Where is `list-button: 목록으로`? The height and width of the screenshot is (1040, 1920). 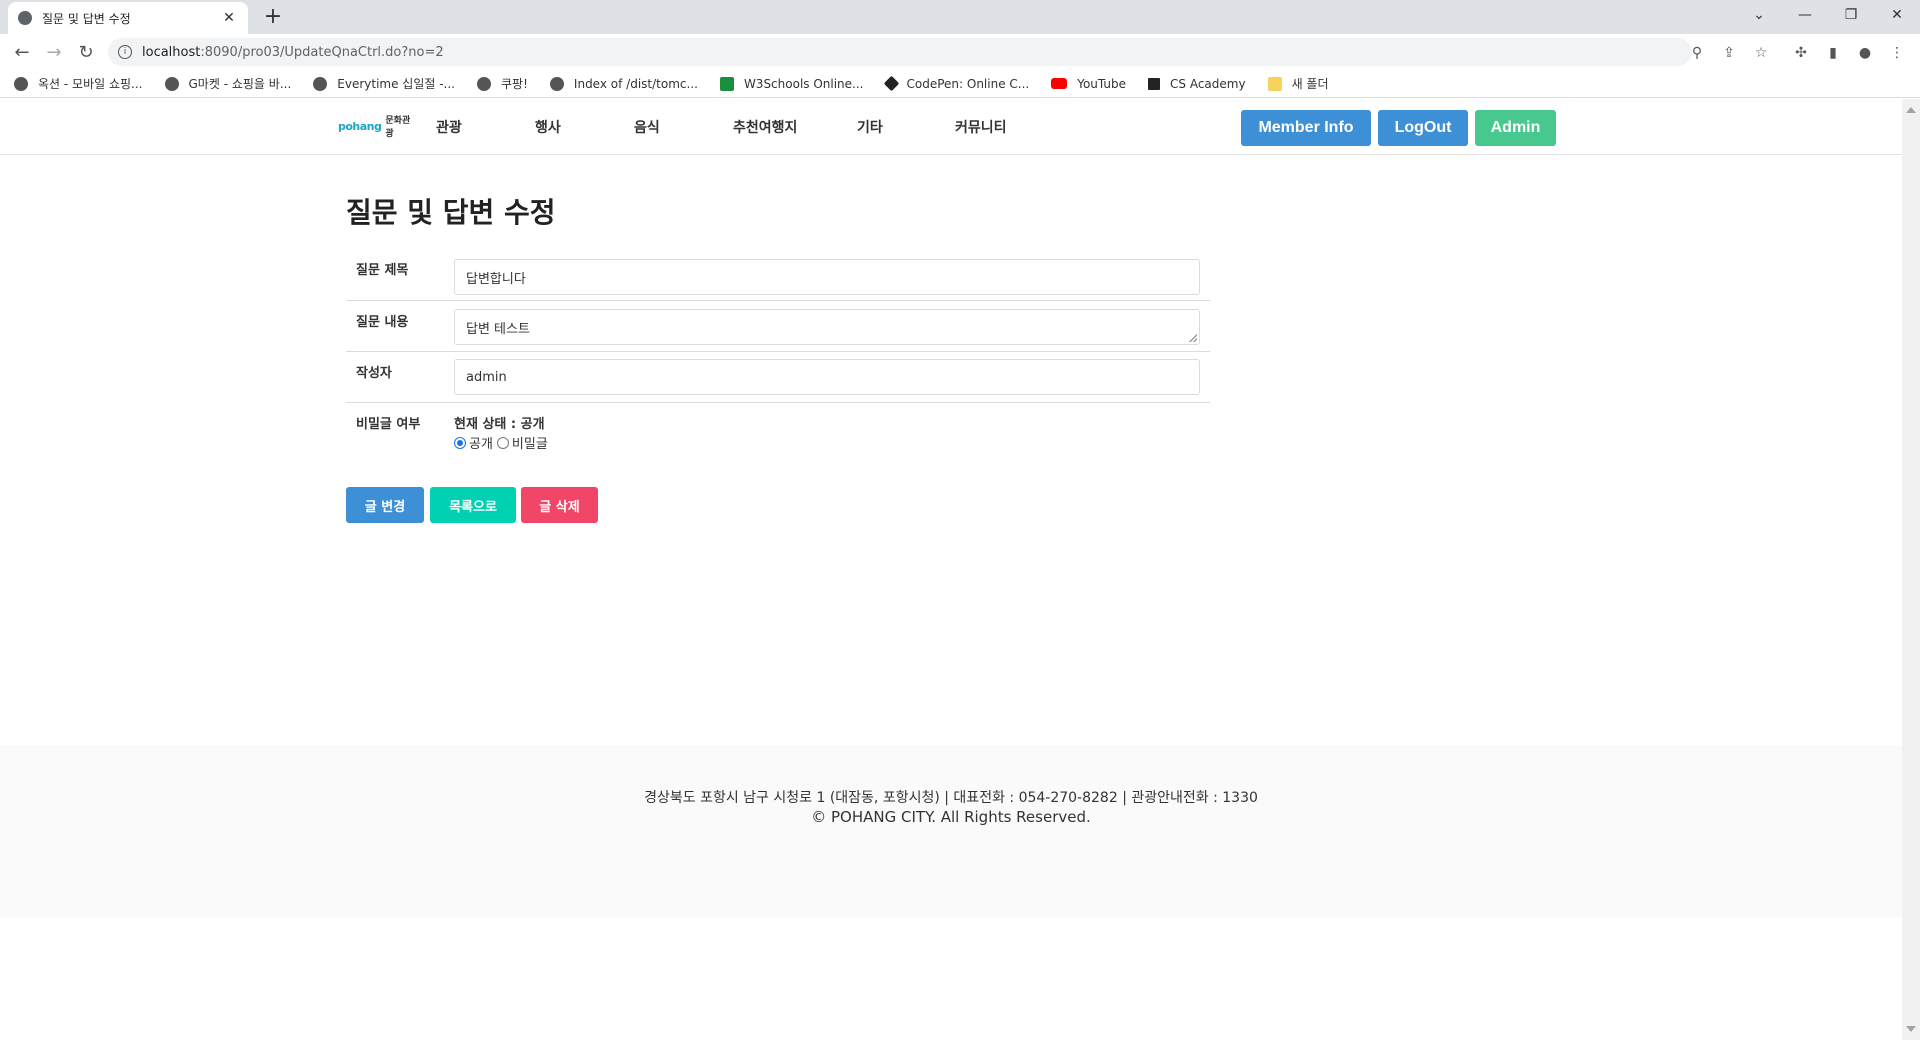
list-button: 목록으로 is located at coordinates (473, 505).